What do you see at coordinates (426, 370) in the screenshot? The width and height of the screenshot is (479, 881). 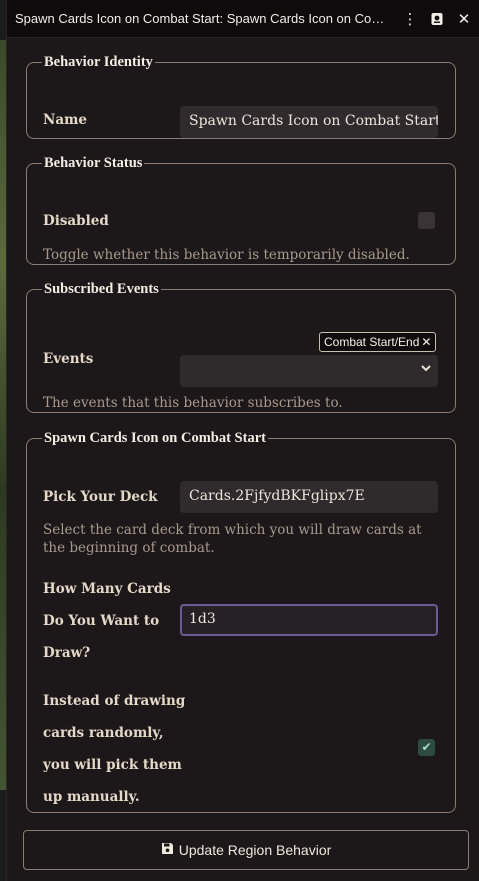 I see `chevron-down-icon` at bounding box center [426, 370].